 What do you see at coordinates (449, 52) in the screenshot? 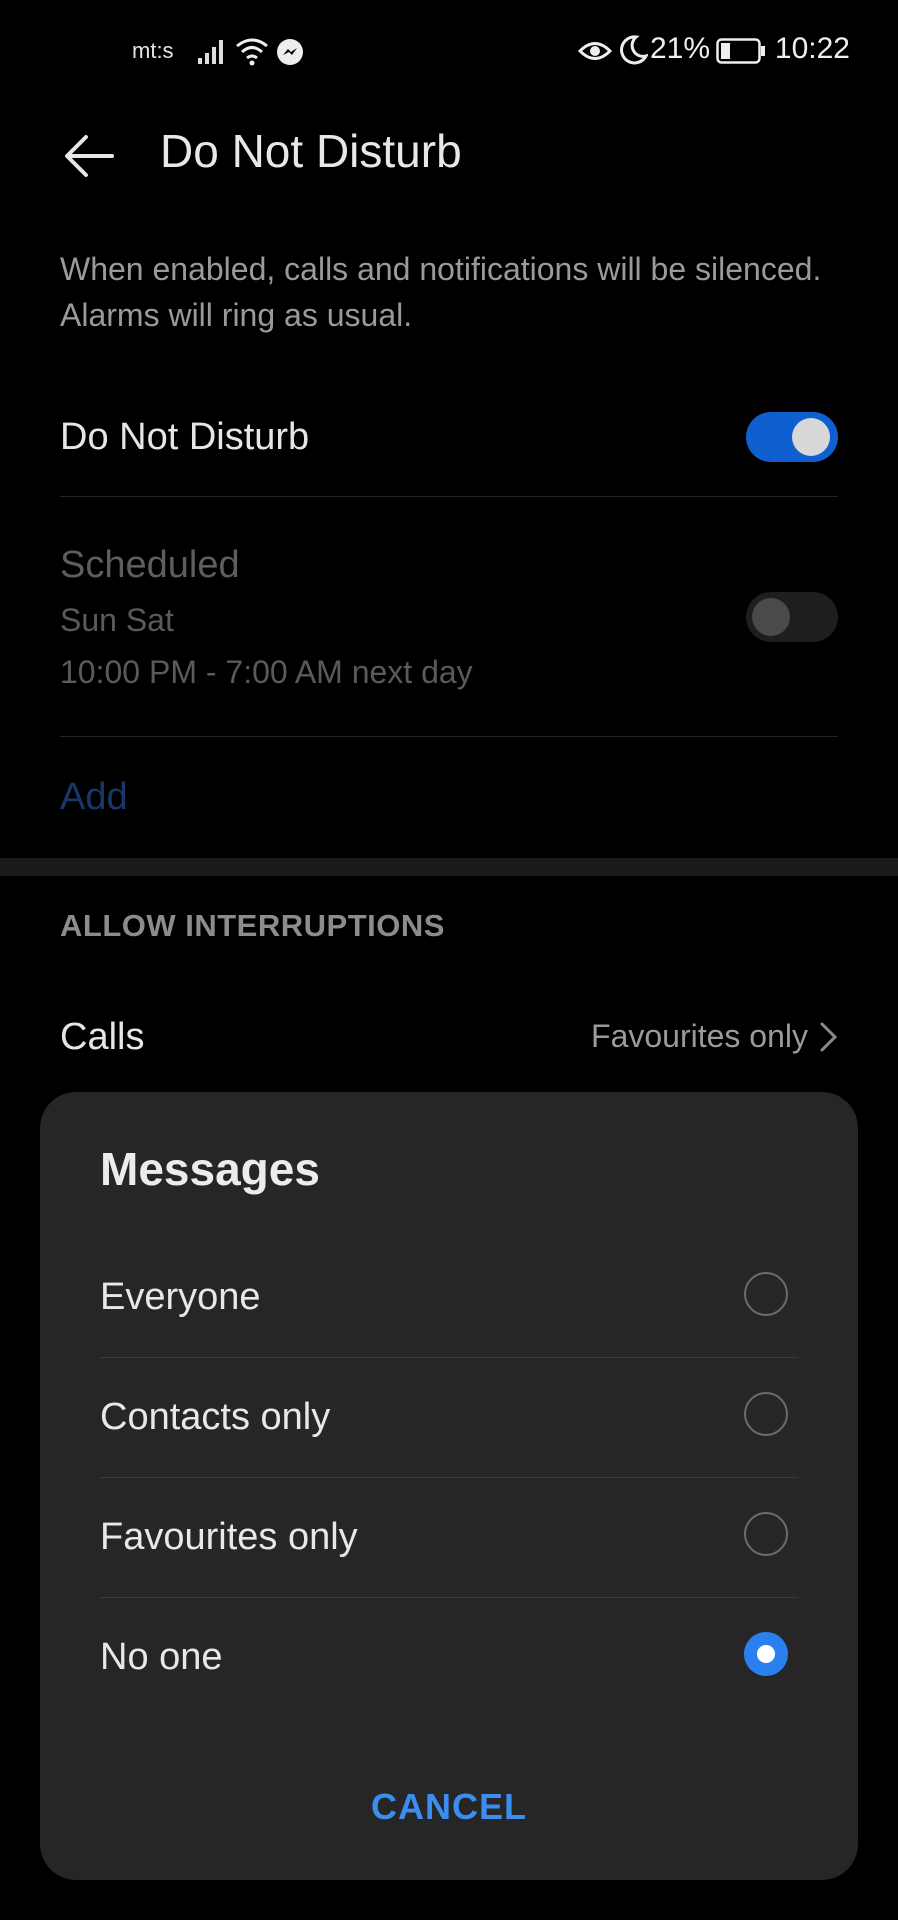
I see `status-bar: mt:s 21% 10:22` at bounding box center [449, 52].